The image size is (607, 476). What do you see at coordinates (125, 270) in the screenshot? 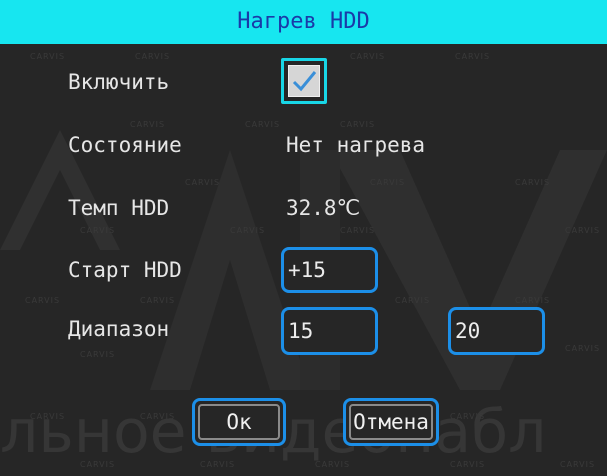
I see `start-hdd-label: Старт HDD` at bounding box center [125, 270].